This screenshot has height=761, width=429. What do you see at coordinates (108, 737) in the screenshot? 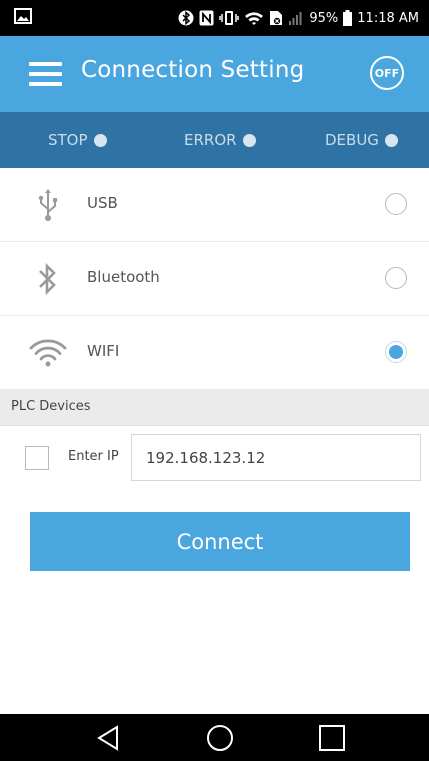
I see `back-icon` at bounding box center [108, 737].